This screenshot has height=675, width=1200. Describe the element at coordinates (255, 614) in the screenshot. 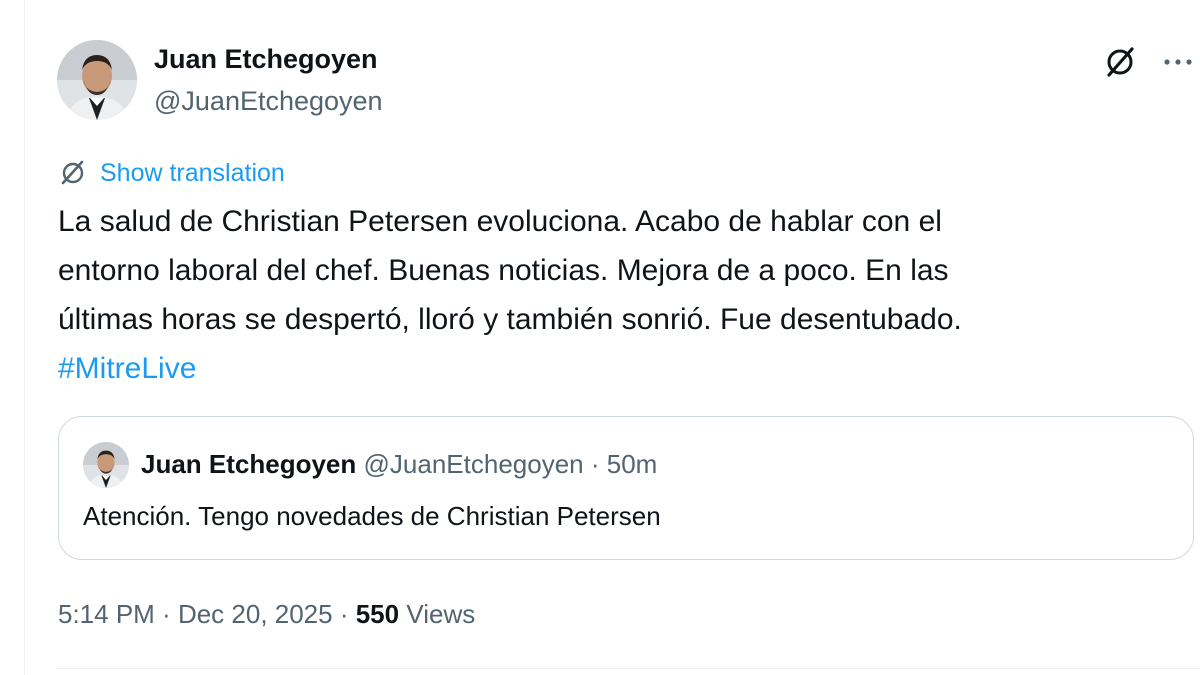

I see `tweet-date: Dec 20, 2025` at that location.